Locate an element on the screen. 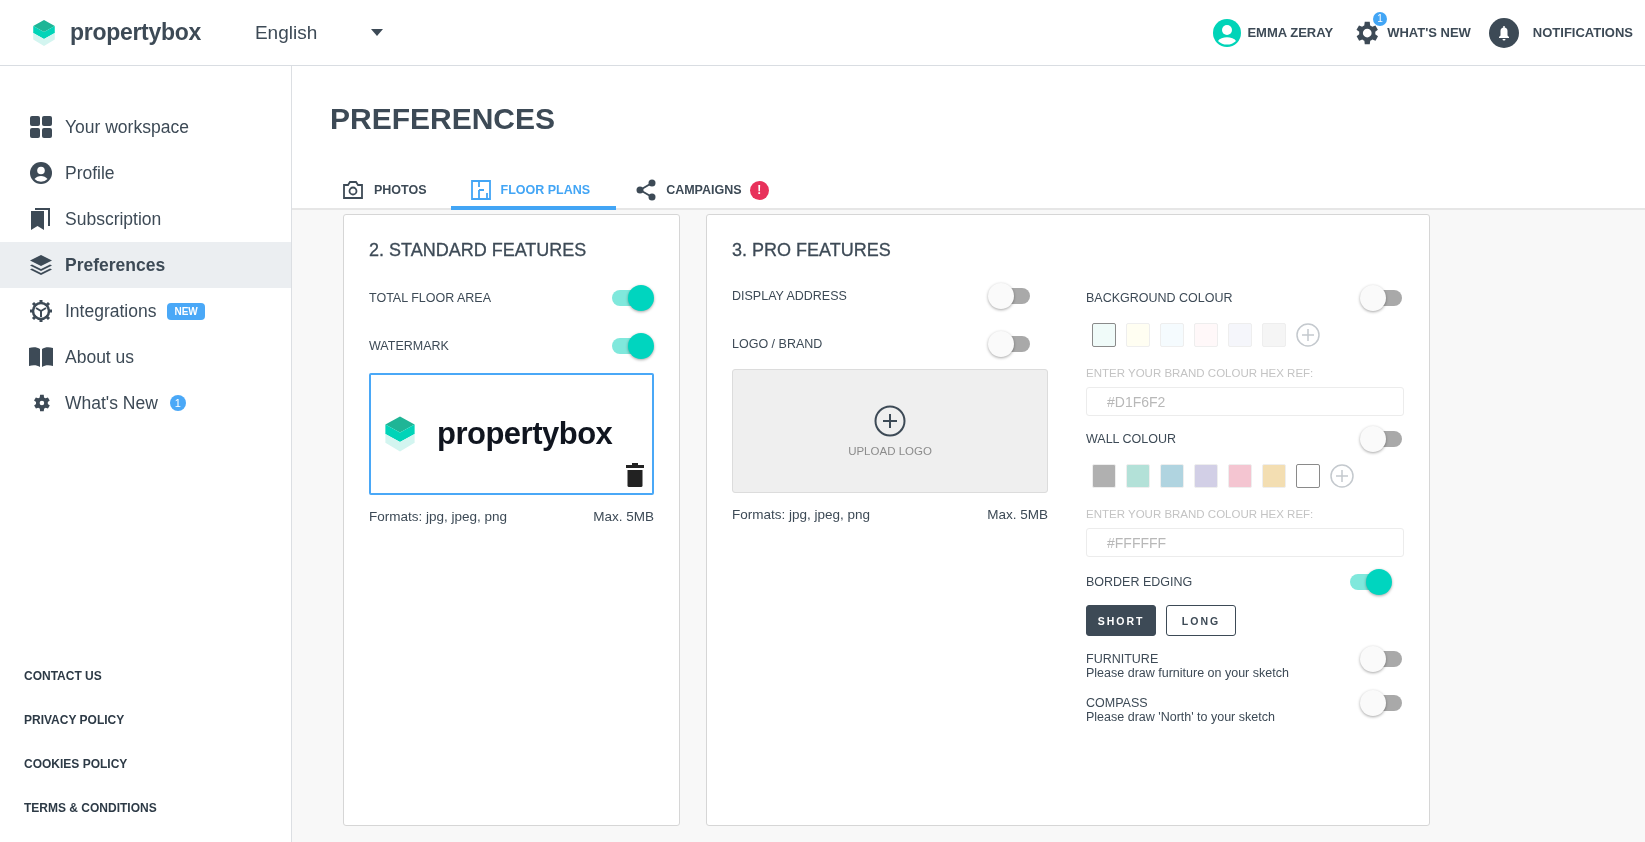 Image resolution: width=1645 pixels, height=842 pixels. card-title: 3. PRO FEATURES is located at coordinates (812, 250).